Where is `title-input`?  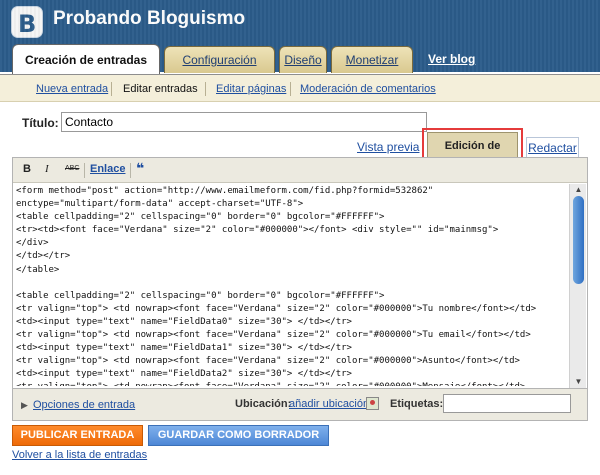 title-input is located at coordinates (244, 122).